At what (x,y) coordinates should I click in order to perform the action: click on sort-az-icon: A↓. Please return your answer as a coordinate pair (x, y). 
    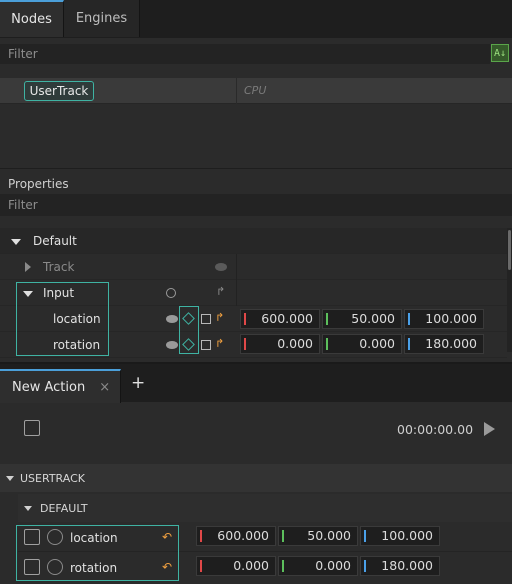
    Looking at the image, I should click on (500, 53).